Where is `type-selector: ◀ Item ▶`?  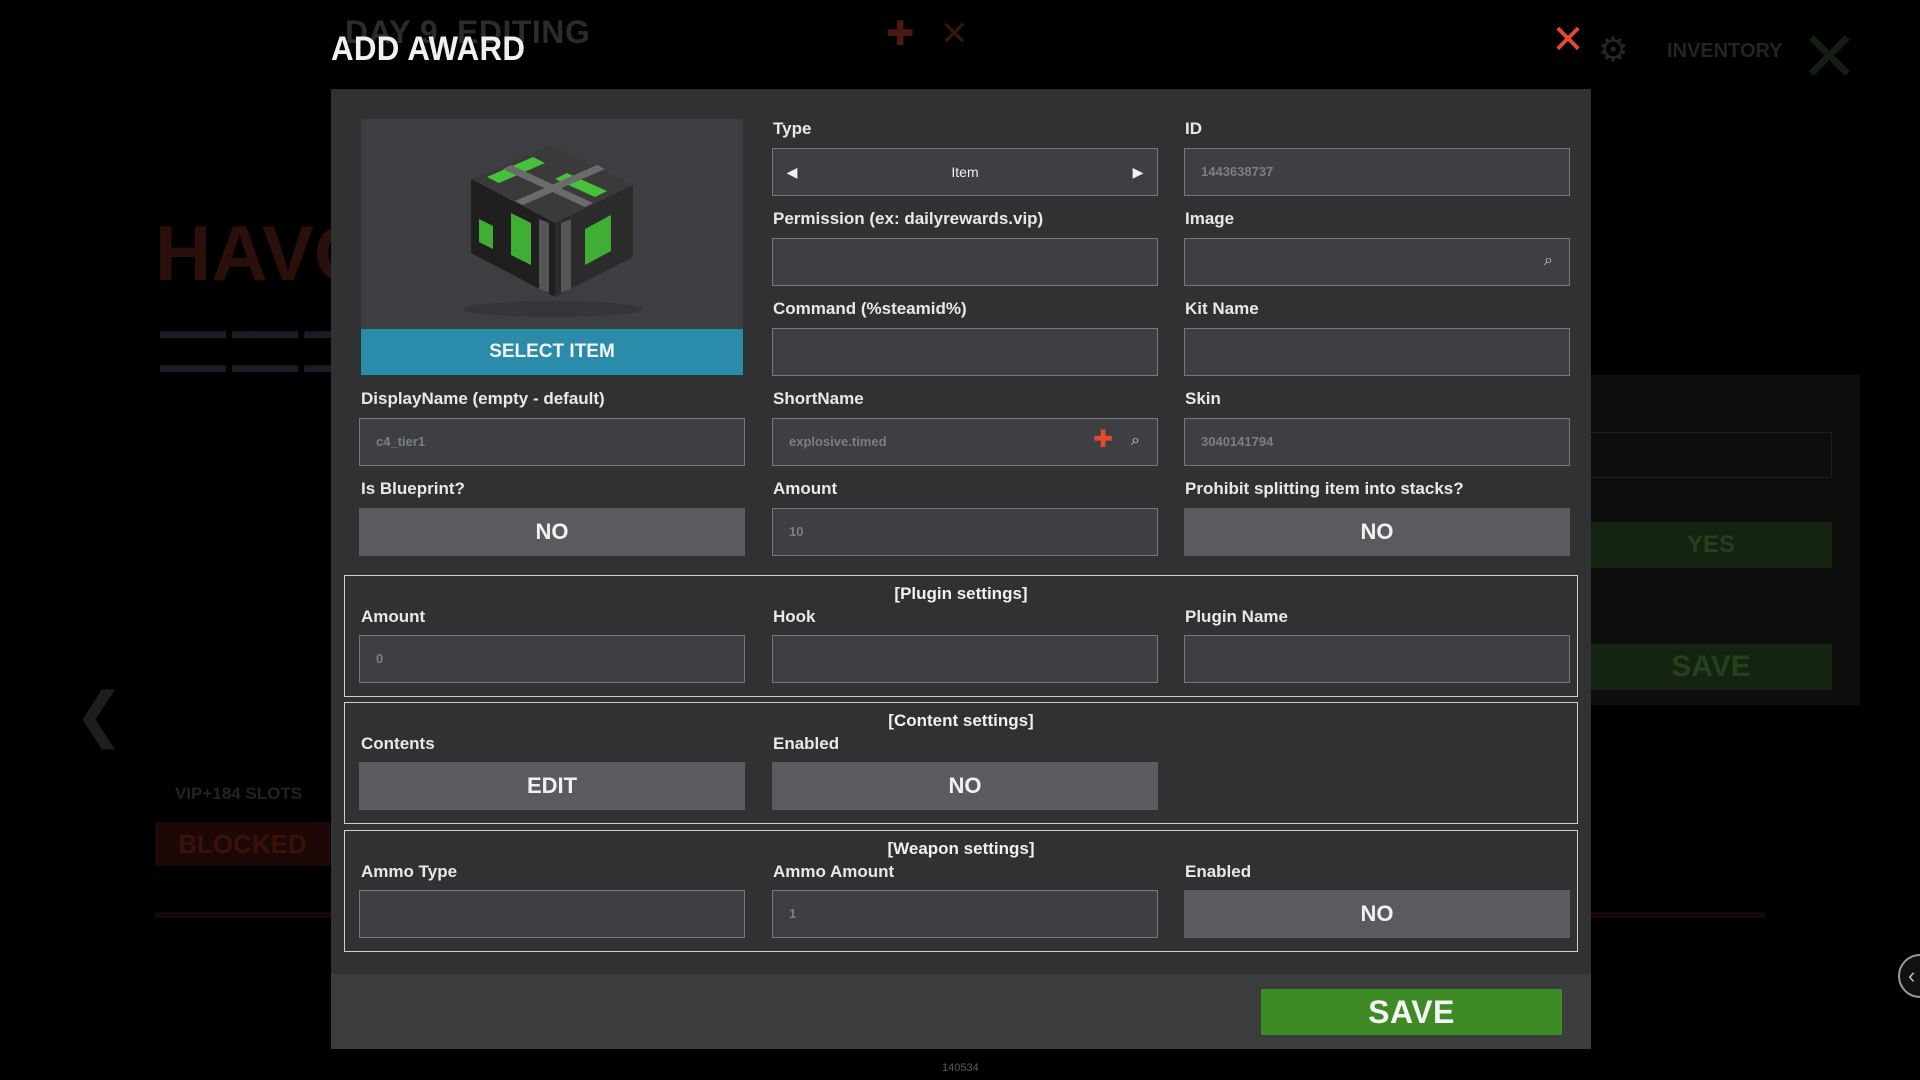
type-selector: ◀ Item ▶ is located at coordinates (965, 172).